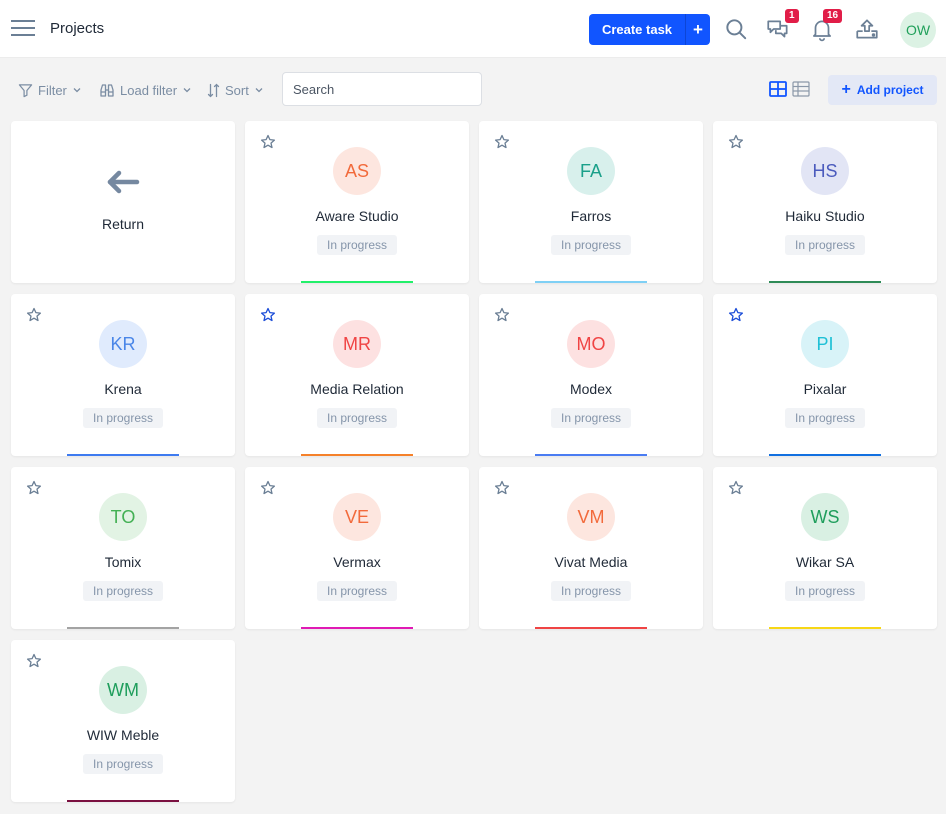 The width and height of the screenshot is (946, 814). What do you see at coordinates (826, 25) in the screenshot?
I see `notifications-icon: 16` at bounding box center [826, 25].